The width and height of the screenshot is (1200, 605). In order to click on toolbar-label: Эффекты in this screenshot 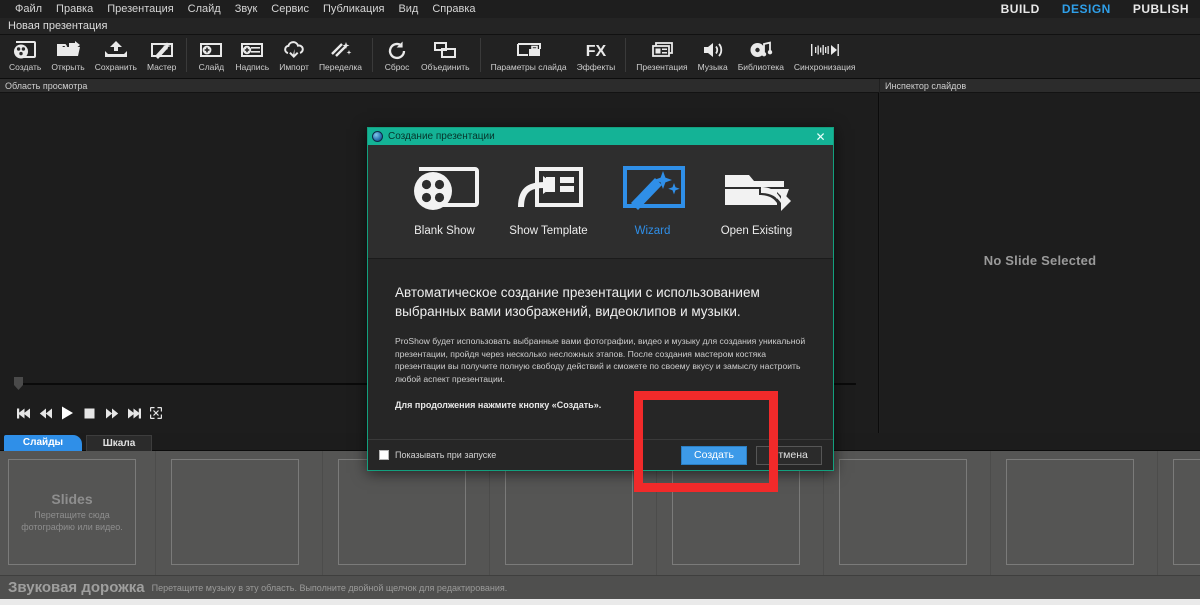, I will do `click(596, 67)`.